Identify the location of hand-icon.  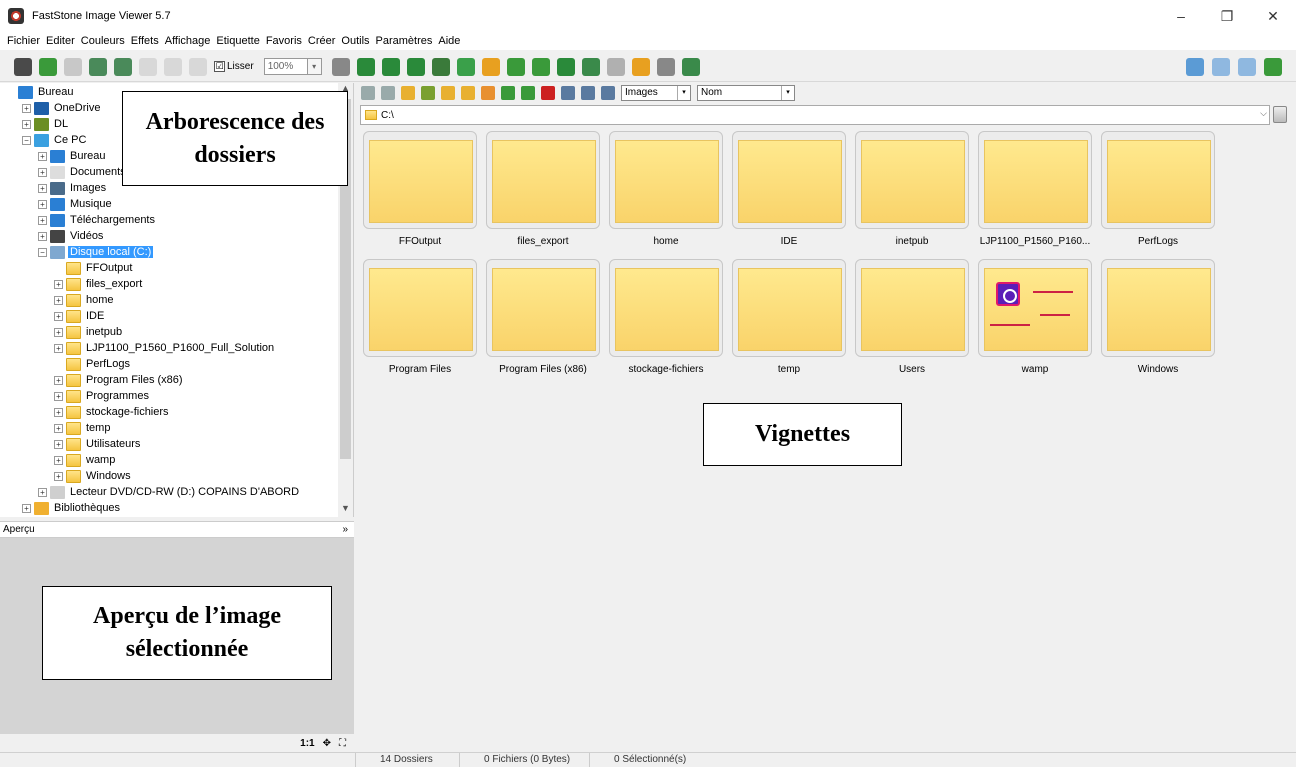
(340, 66).